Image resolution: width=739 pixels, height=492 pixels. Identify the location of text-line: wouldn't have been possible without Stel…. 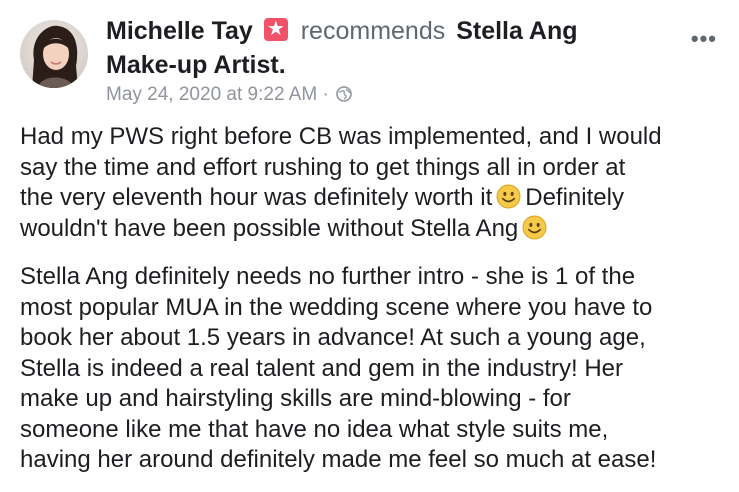
(372, 229).